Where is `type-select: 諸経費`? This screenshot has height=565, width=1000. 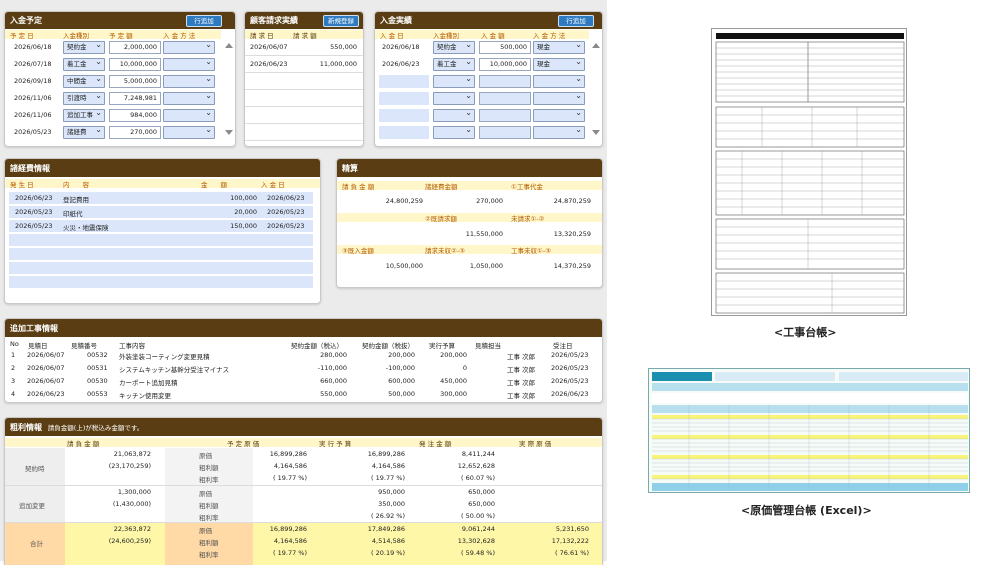
type-select: 諸経費 is located at coordinates (84, 131).